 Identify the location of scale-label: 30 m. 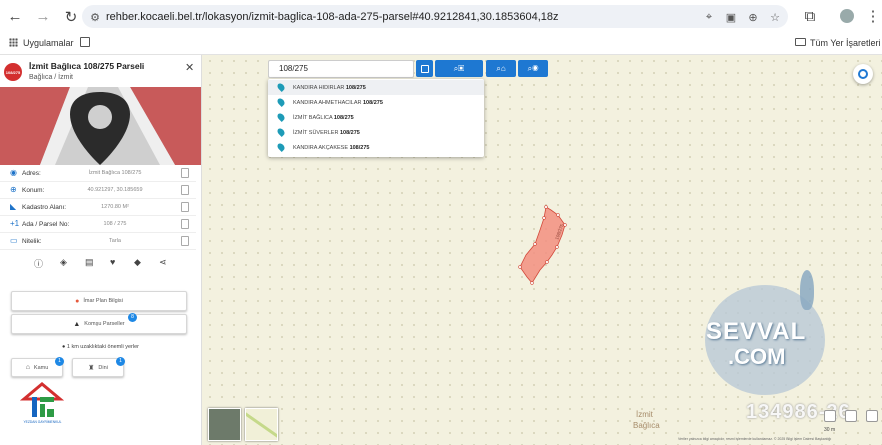
(830, 430).